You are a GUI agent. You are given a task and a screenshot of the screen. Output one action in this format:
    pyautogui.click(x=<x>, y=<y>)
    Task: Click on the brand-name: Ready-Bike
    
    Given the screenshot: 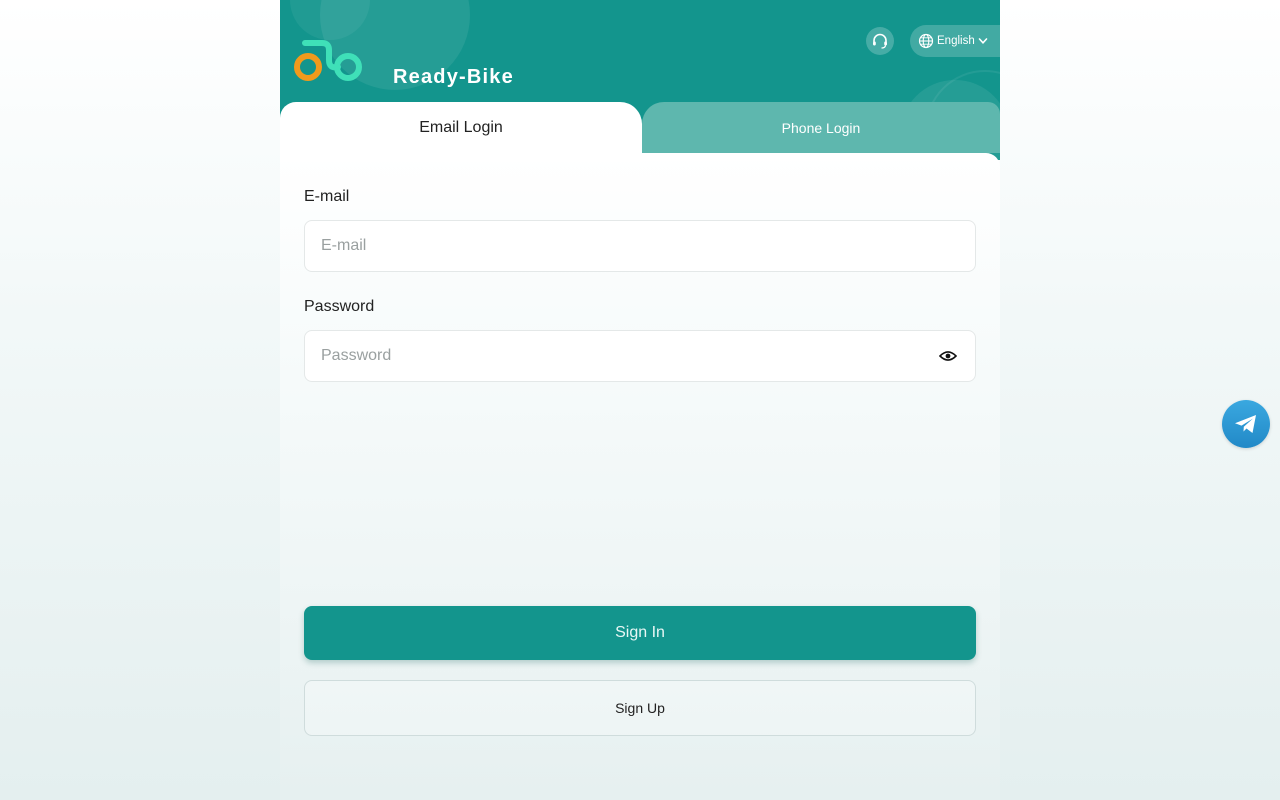 What is the action you would take?
    pyautogui.click(x=453, y=77)
    